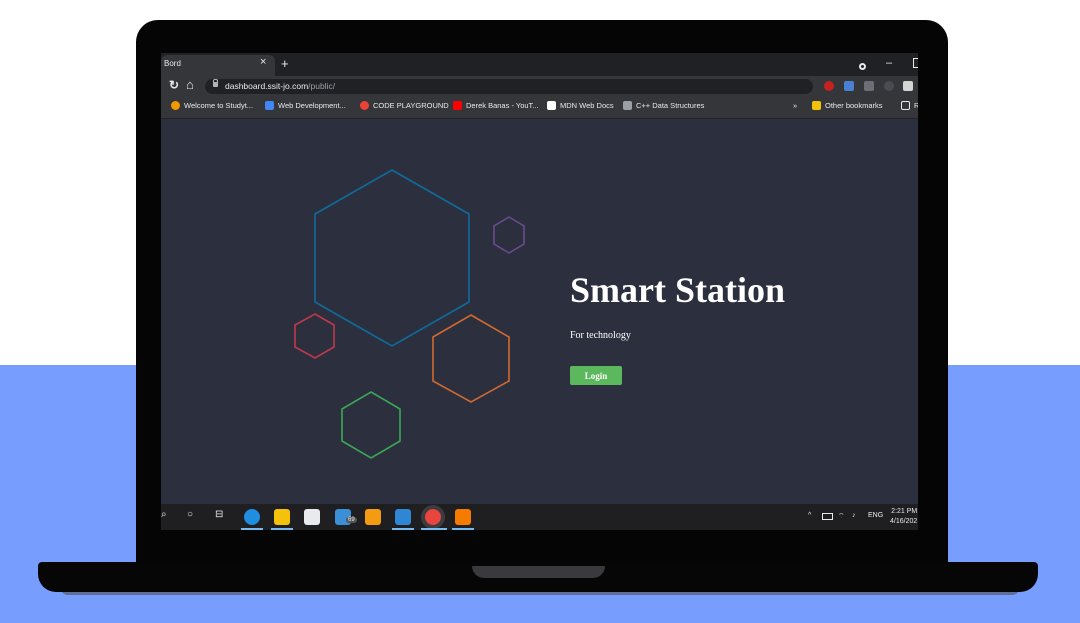 The width and height of the screenshot is (1080, 623). I want to click on home-icon: ⌂, so click(190, 84).